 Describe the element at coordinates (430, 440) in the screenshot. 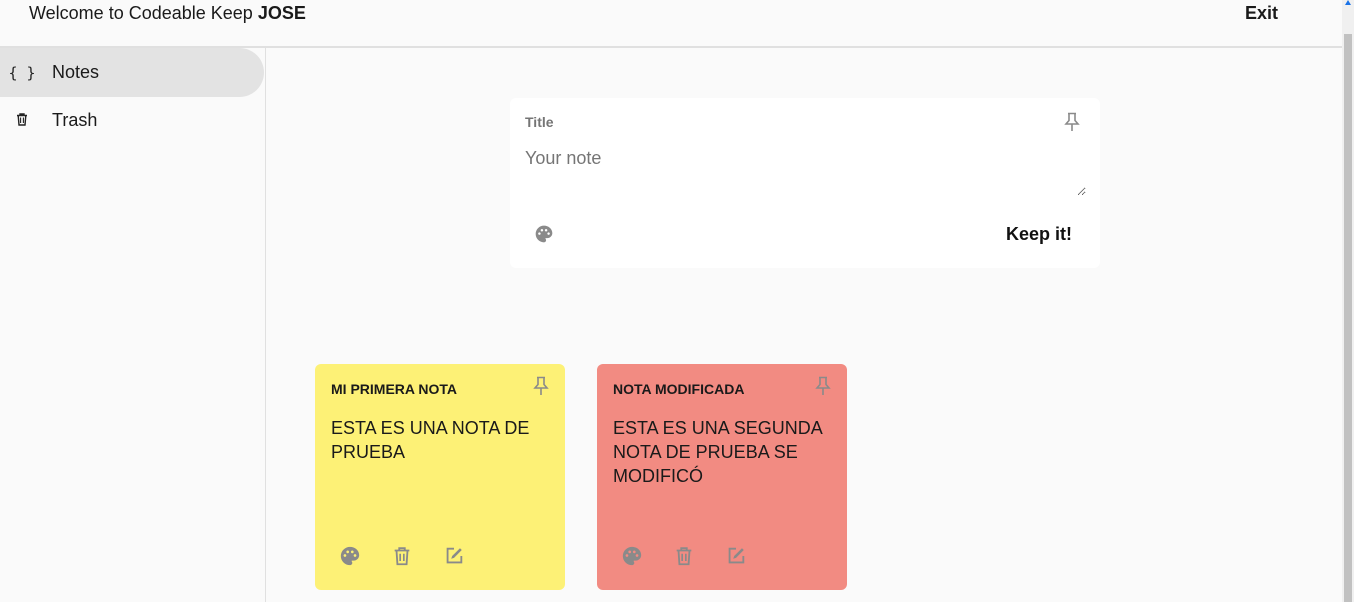

I see `note-body: ESTA ES UNA NOTA DE PRUEBA` at that location.